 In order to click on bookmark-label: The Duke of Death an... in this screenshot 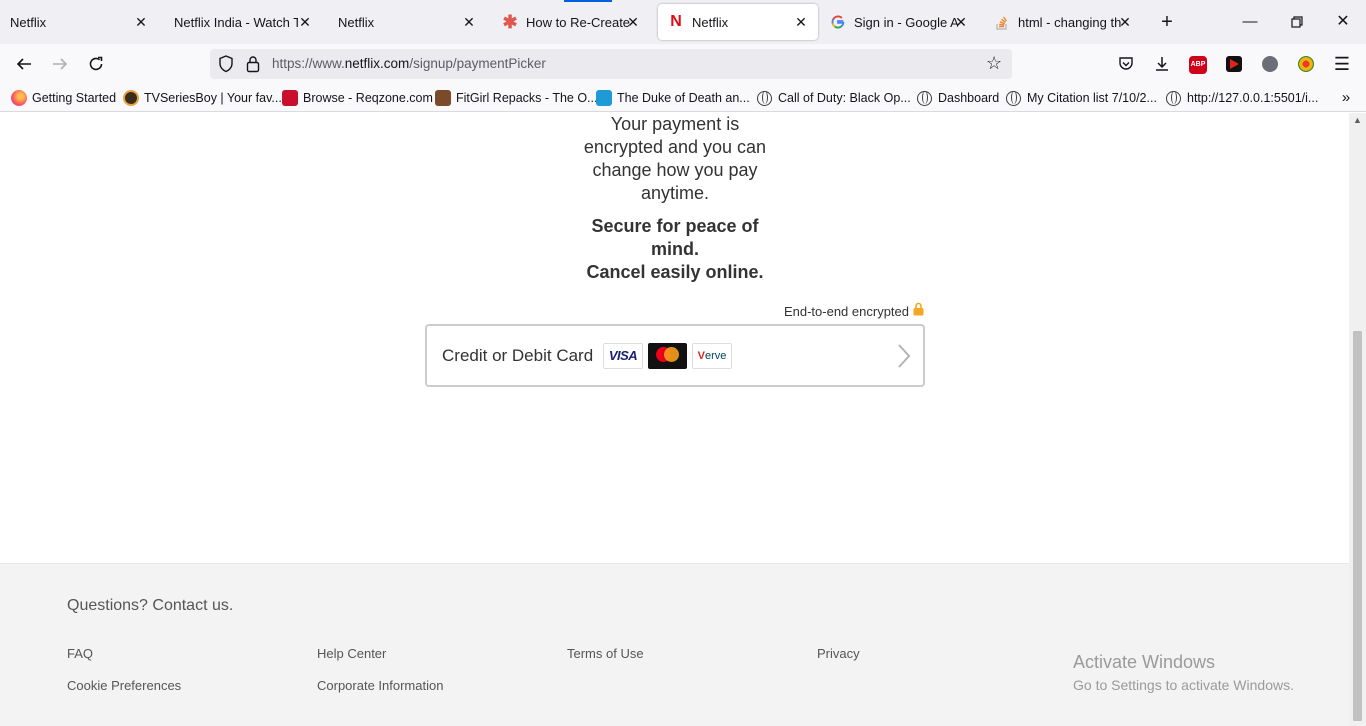, I will do `click(683, 98)`.